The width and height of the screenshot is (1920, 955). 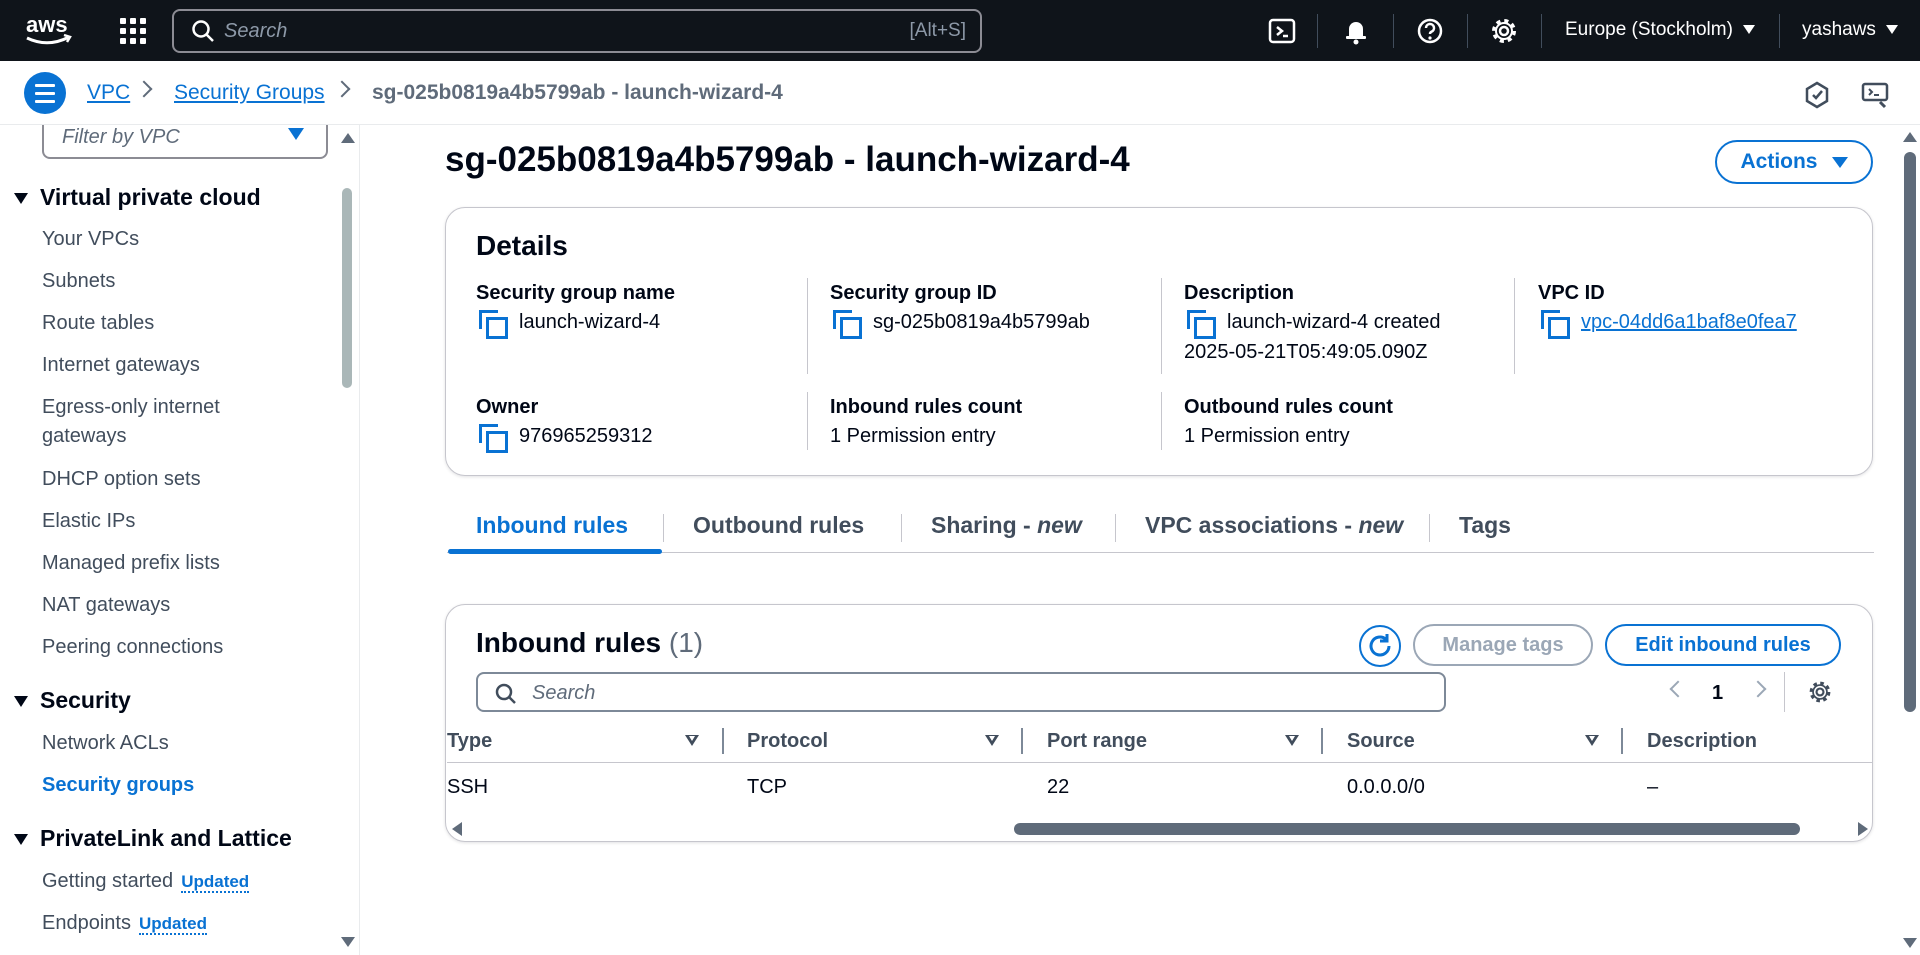 I want to click on region-selector: Europe (Stockholm), so click(x=1660, y=30).